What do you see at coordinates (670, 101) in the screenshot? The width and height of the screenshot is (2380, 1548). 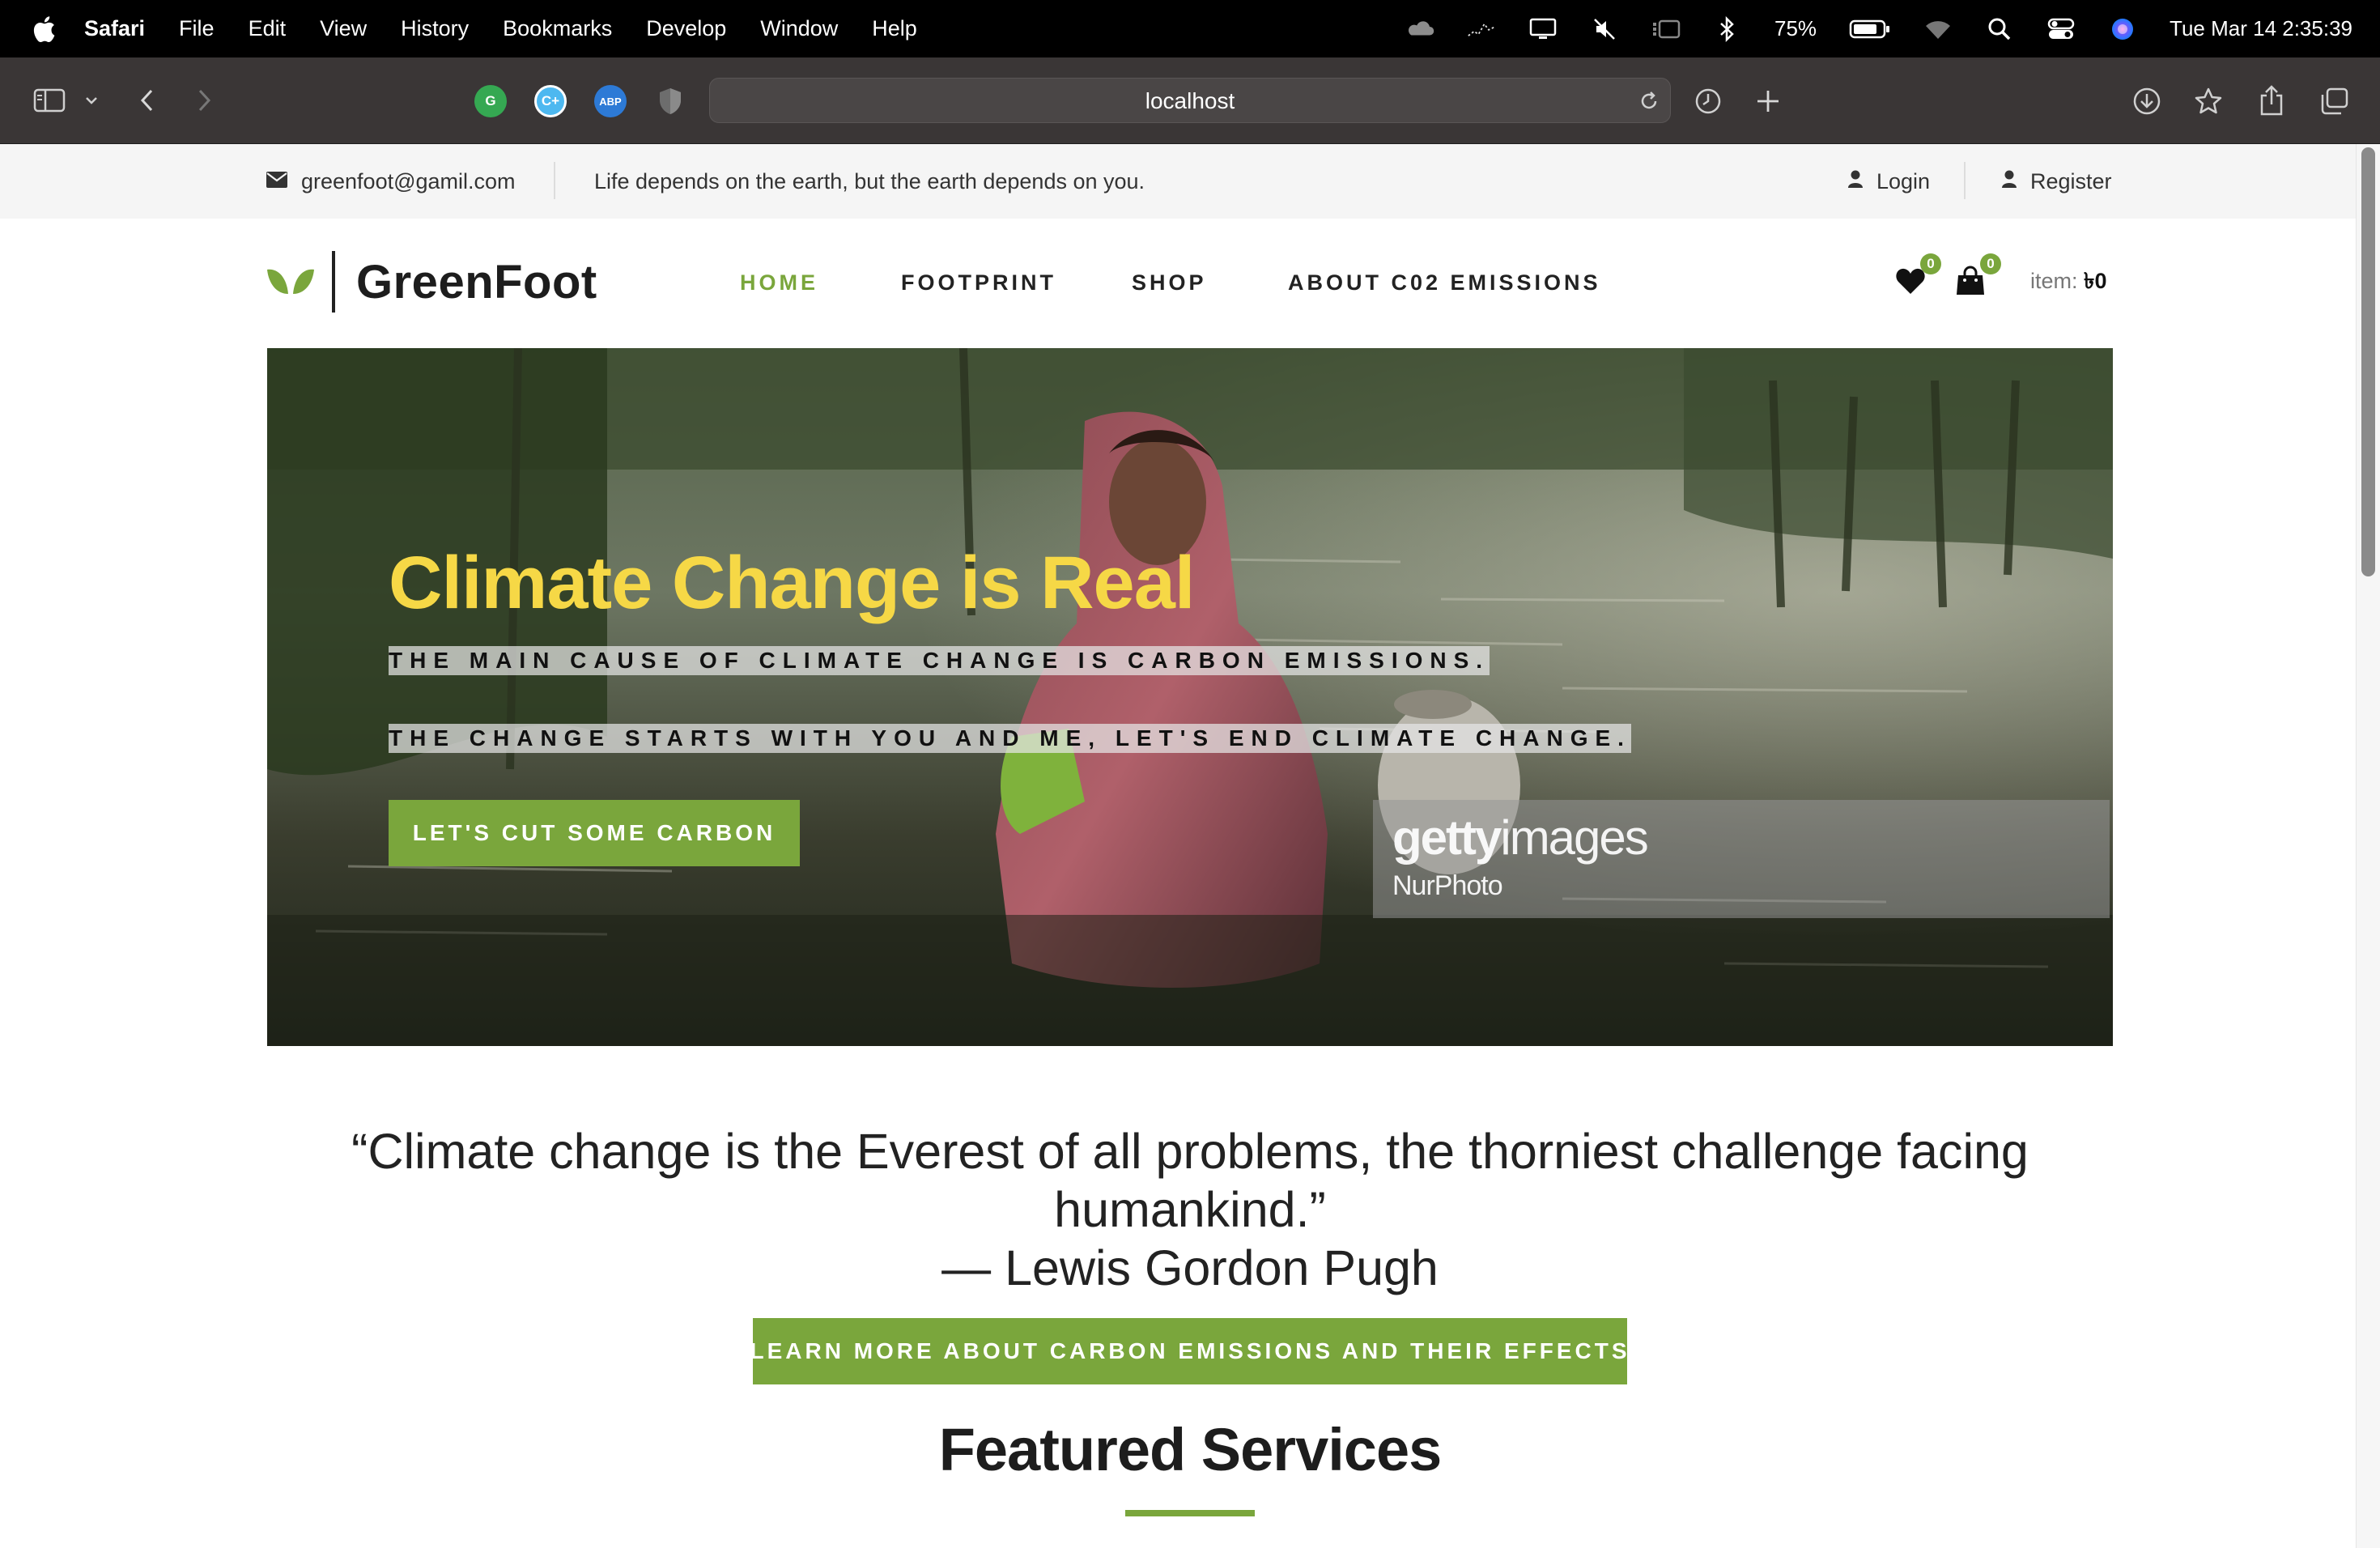 I see `shield-icon` at bounding box center [670, 101].